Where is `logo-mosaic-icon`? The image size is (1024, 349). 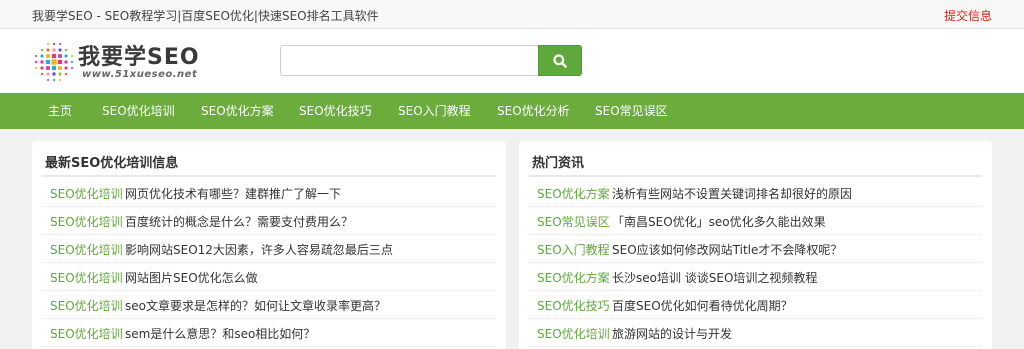
logo-mosaic-icon is located at coordinates (54, 62).